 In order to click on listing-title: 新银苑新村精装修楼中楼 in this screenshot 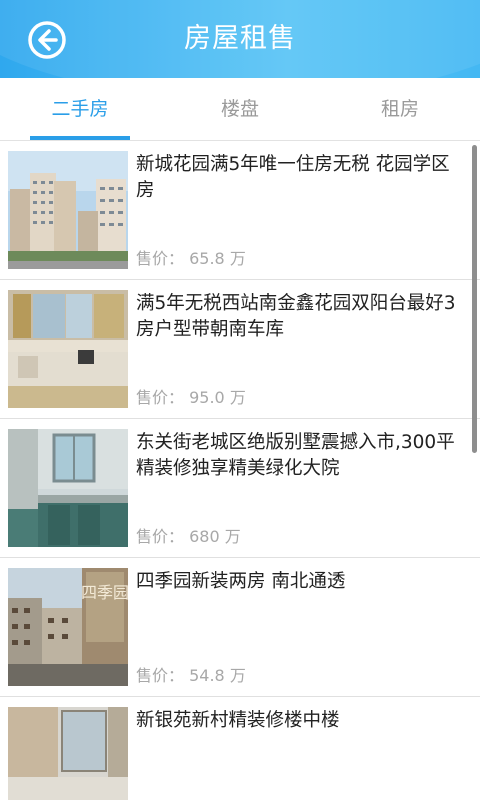, I will do `click(238, 720)`.